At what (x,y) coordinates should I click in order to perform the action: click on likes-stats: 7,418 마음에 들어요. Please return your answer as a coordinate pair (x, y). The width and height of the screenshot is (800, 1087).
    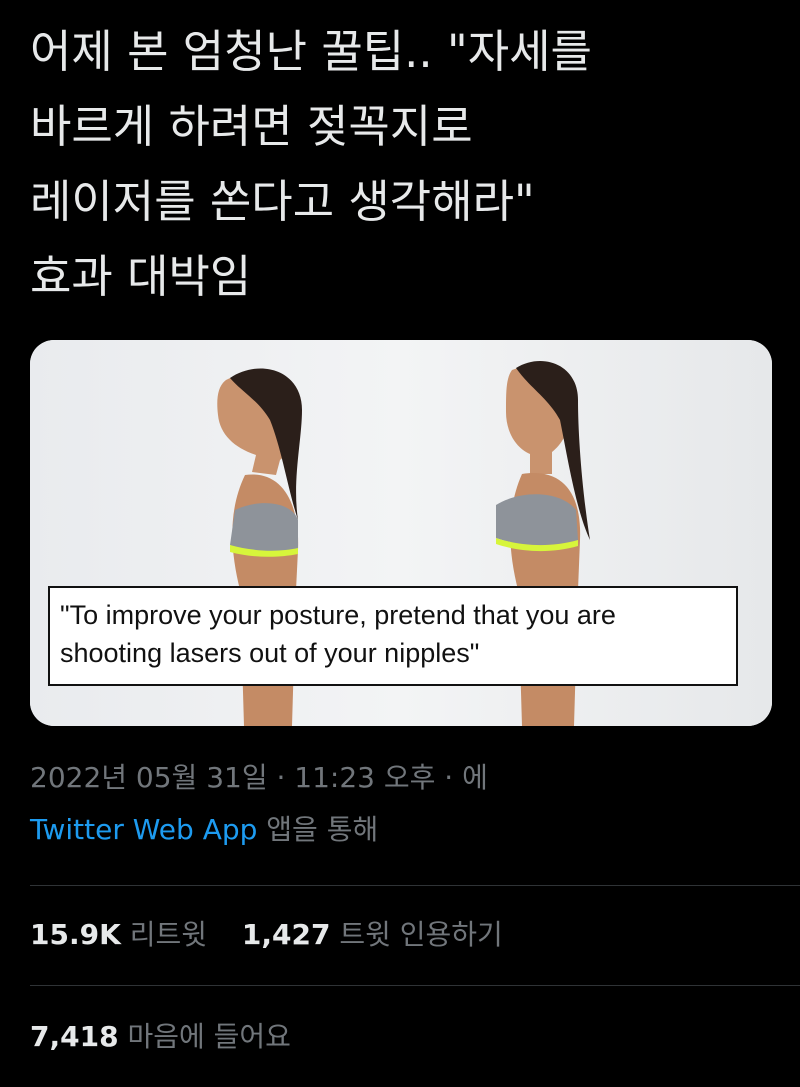
    Looking at the image, I should click on (173, 1037).